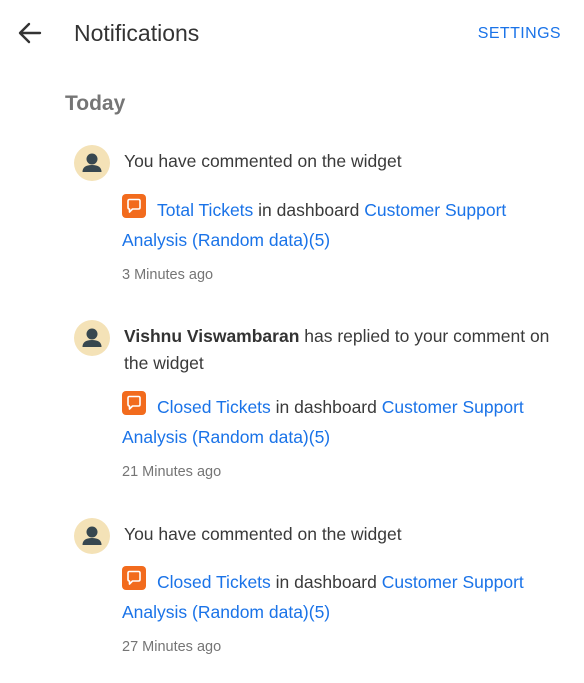  What do you see at coordinates (95, 103) in the screenshot?
I see `section-title-today: Today` at bounding box center [95, 103].